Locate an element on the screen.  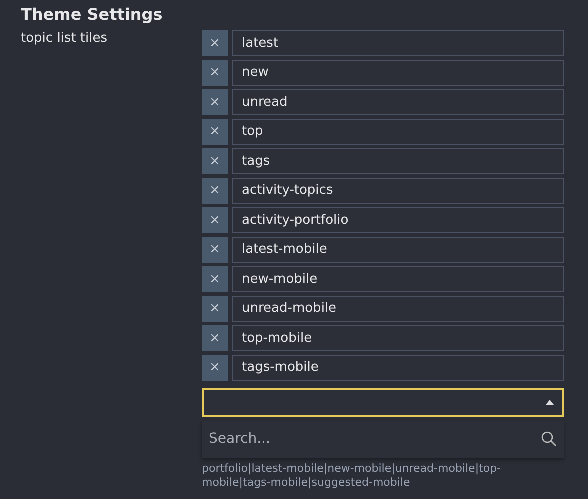
description-text: portfolio|latest-mobile|new-mobile|unread-mobile|top-mobile|tags-mobile|suggested-mobile is located at coordinates (352, 476).